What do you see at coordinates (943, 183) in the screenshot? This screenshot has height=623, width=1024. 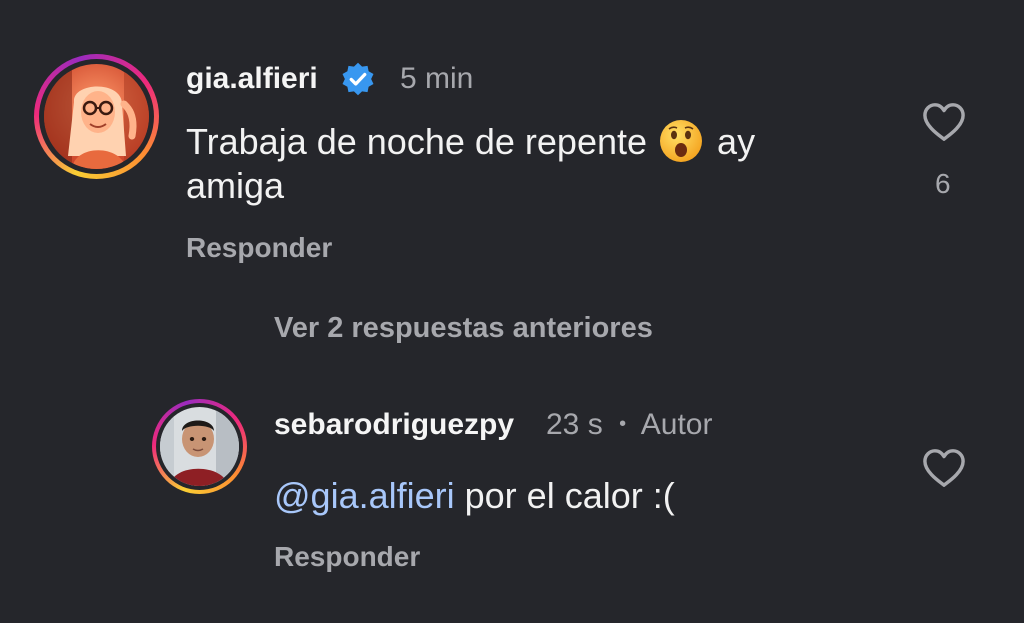 I see `comment-like-count: 6` at bounding box center [943, 183].